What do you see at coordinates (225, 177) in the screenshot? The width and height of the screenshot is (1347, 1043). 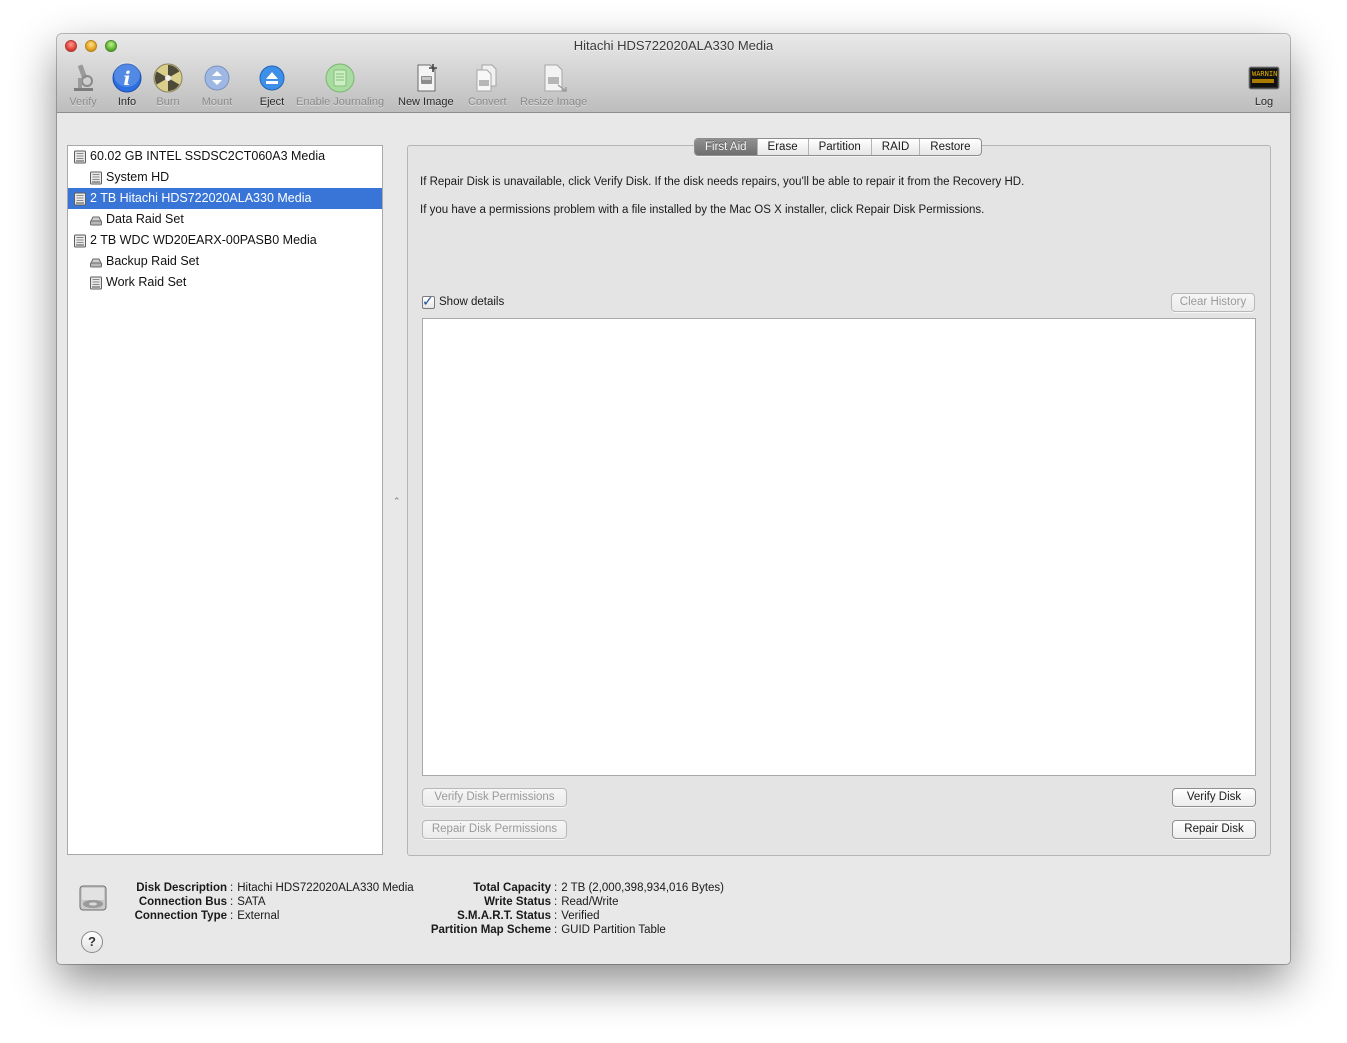 I see `sidebar-volume-item: System HD` at bounding box center [225, 177].